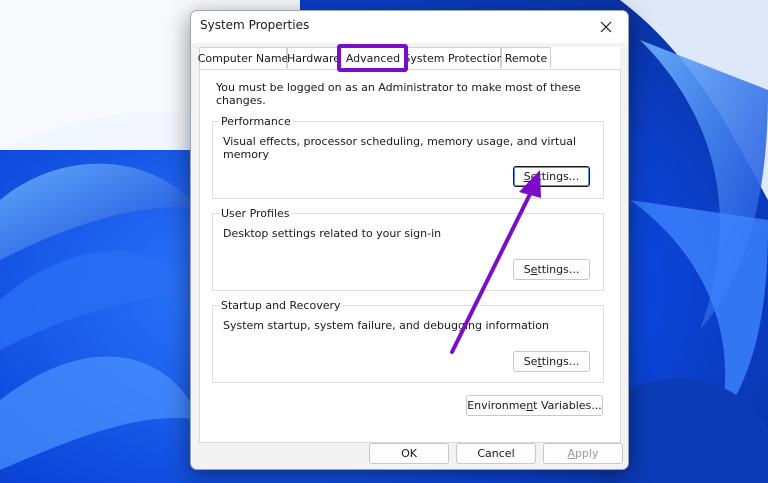 This screenshot has height=483, width=768. What do you see at coordinates (281, 305) in the screenshot?
I see `startup-recovery-title: Startup and Recovery` at bounding box center [281, 305].